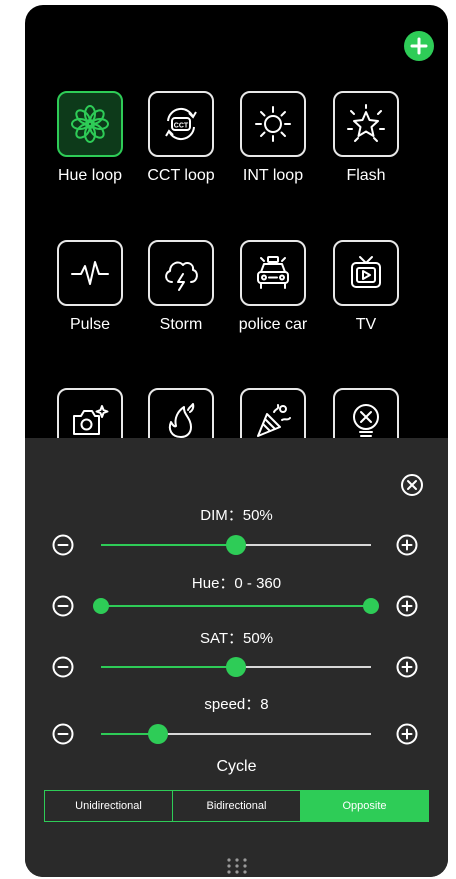  What do you see at coordinates (157, 734) in the screenshot?
I see `speed-slider-thumb` at bounding box center [157, 734].